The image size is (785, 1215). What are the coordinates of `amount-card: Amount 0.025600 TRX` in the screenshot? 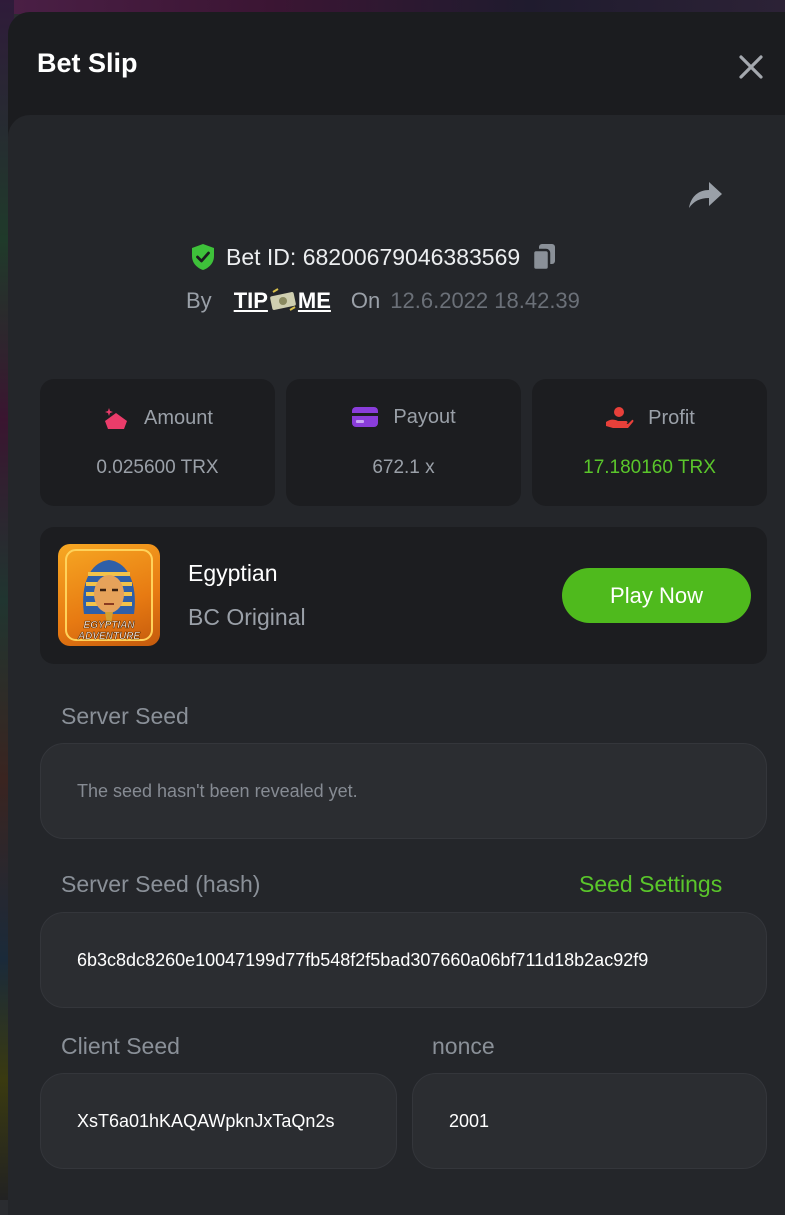 It's located at (157, 442).